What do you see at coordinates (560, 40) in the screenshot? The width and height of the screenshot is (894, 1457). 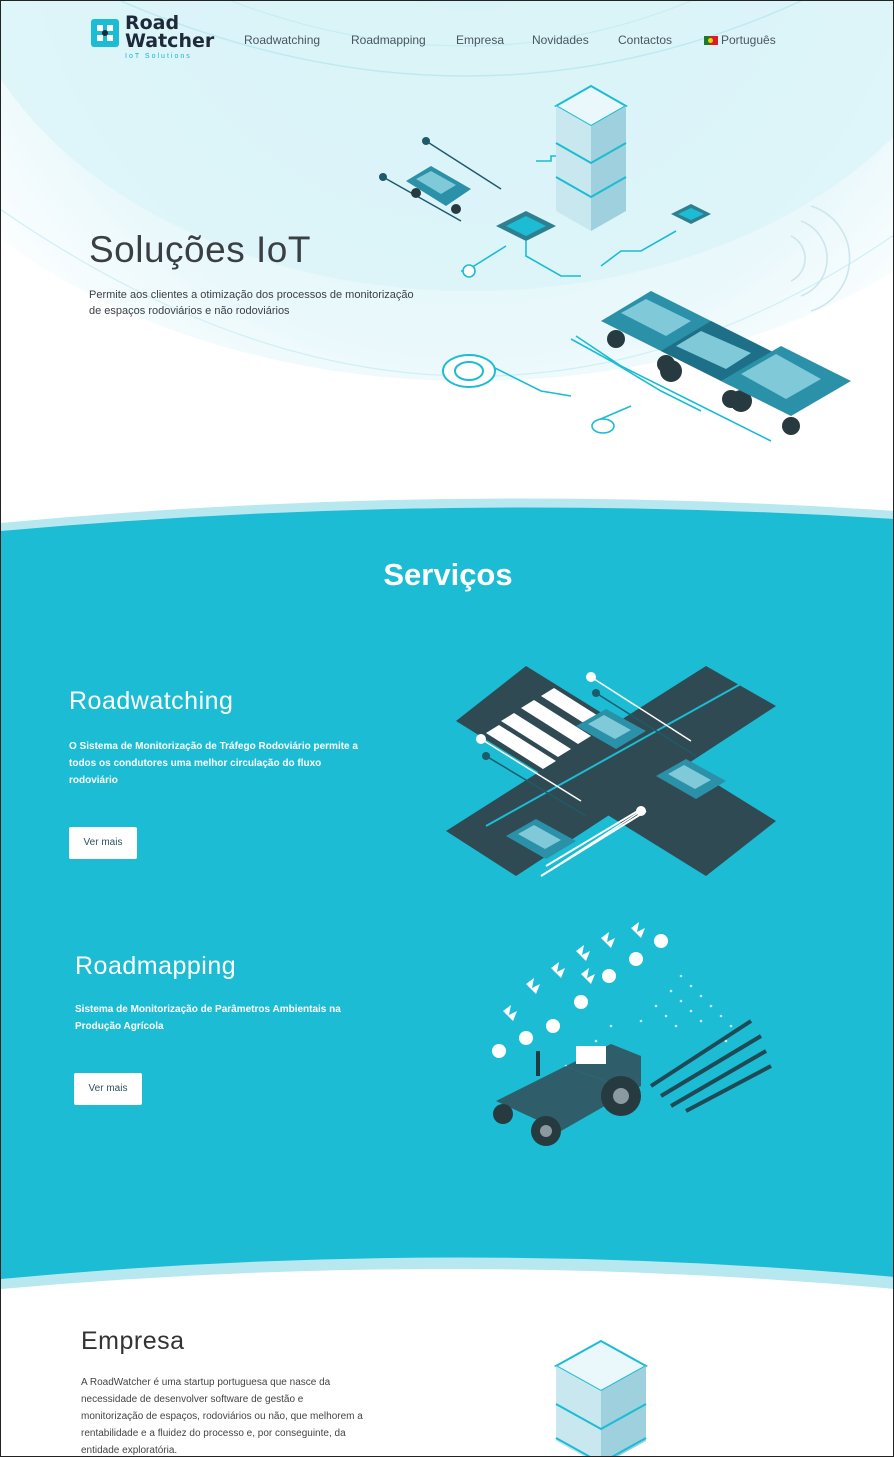 I see `nav-item-novidades: Novidades` at bounding box center [560, 40].